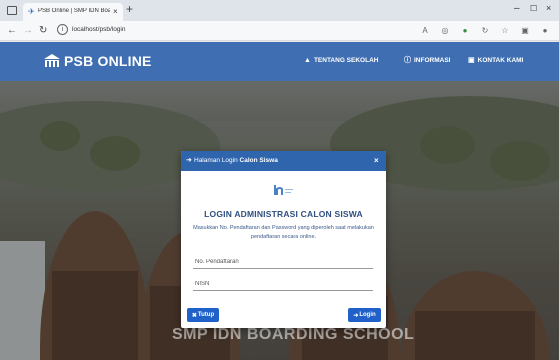 This screenshot has width=559, height=360. I want to click on brand: PSB ONLINE, so click(98, 61).